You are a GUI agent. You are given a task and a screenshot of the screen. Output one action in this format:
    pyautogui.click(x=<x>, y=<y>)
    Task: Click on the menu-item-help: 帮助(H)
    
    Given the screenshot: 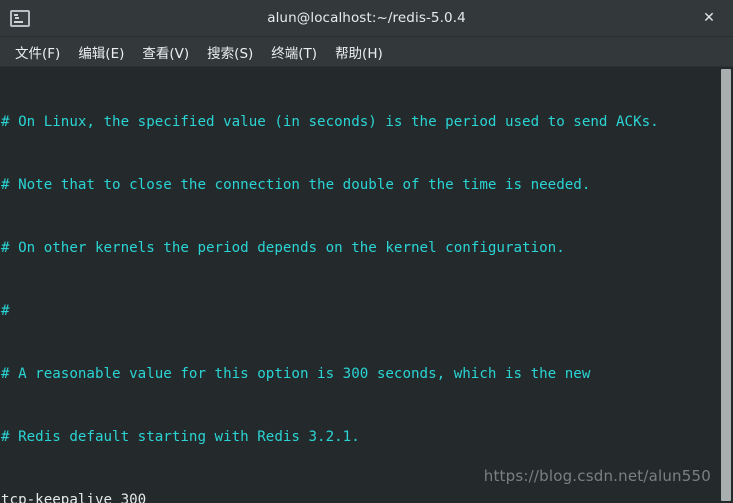 What is the action you would take?
    pyautogui.click(x=359, y=52)
    